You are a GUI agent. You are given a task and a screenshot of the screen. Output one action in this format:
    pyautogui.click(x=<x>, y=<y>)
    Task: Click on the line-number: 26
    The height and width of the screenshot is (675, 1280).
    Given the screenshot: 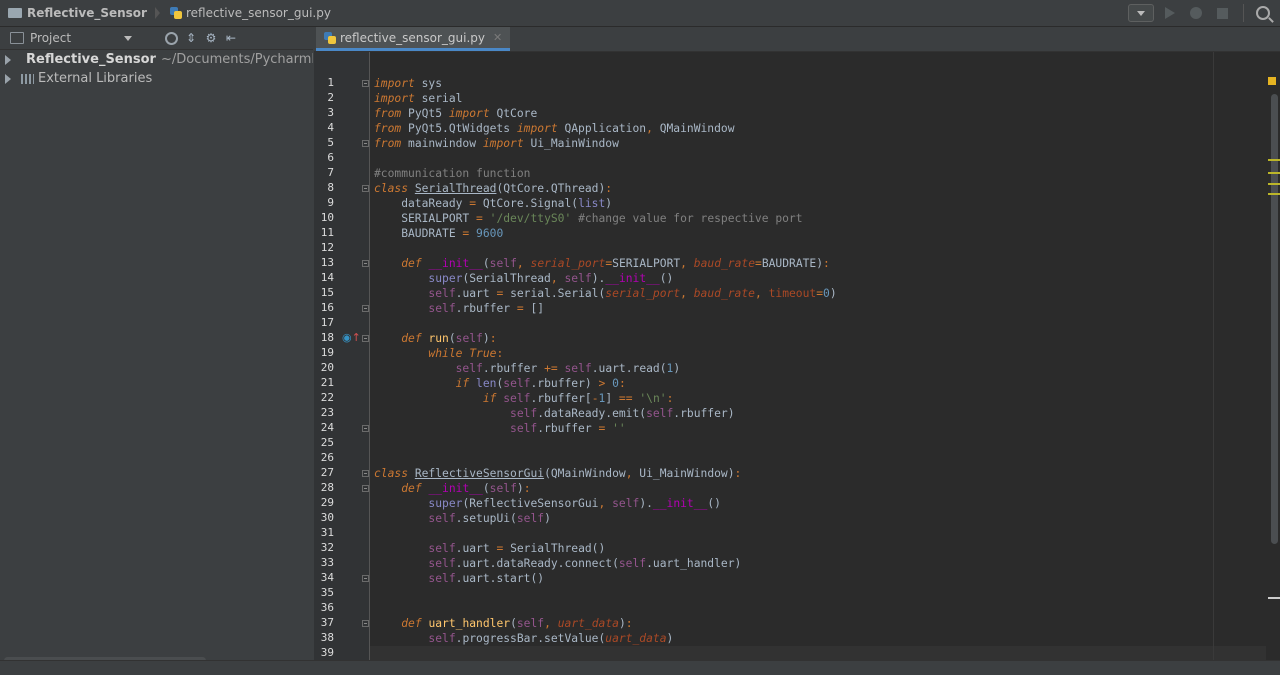 What is the action you would take?
    pyautogui.click(x=327, y=457)
    